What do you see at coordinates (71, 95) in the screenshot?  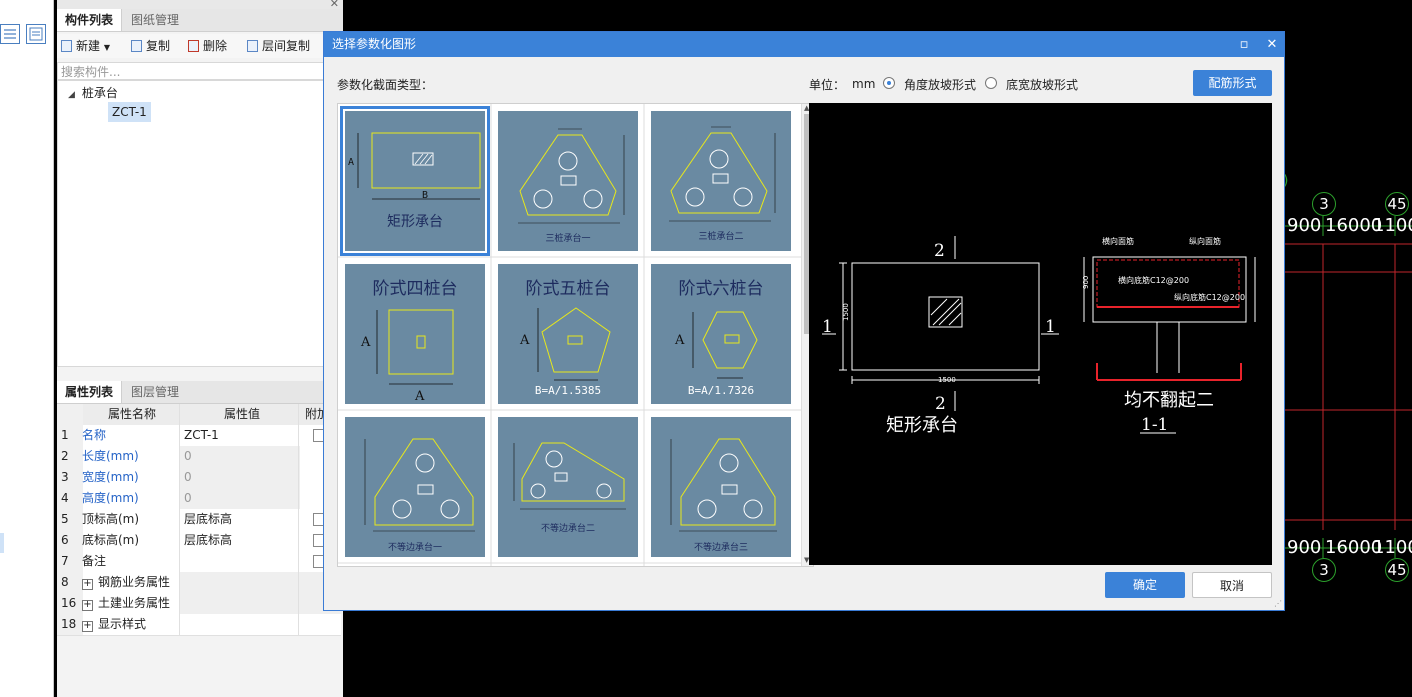 I see `tree-collapse-icon: ◢` at bounding box center [71, 95].